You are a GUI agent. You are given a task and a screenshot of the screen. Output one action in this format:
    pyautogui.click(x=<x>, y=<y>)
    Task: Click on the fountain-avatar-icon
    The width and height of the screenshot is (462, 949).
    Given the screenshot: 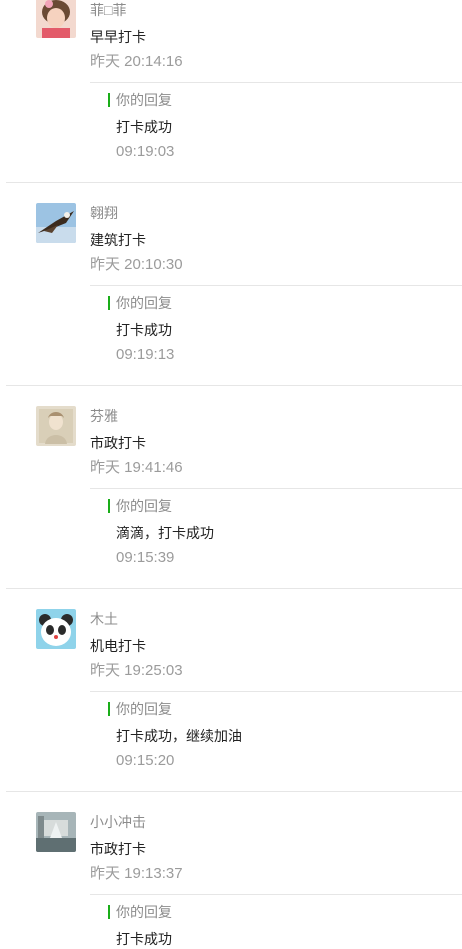 What is the action you would take?
    pyautogui.click(x=56, y=832)
    